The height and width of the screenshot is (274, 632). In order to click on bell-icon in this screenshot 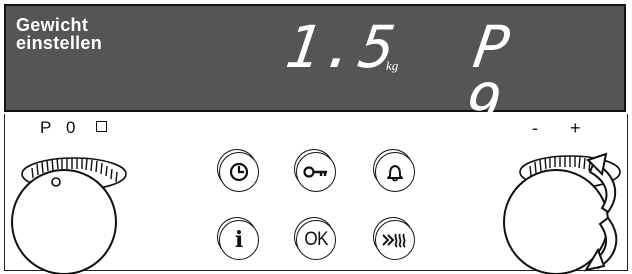, I will do `click(395, 173)`.